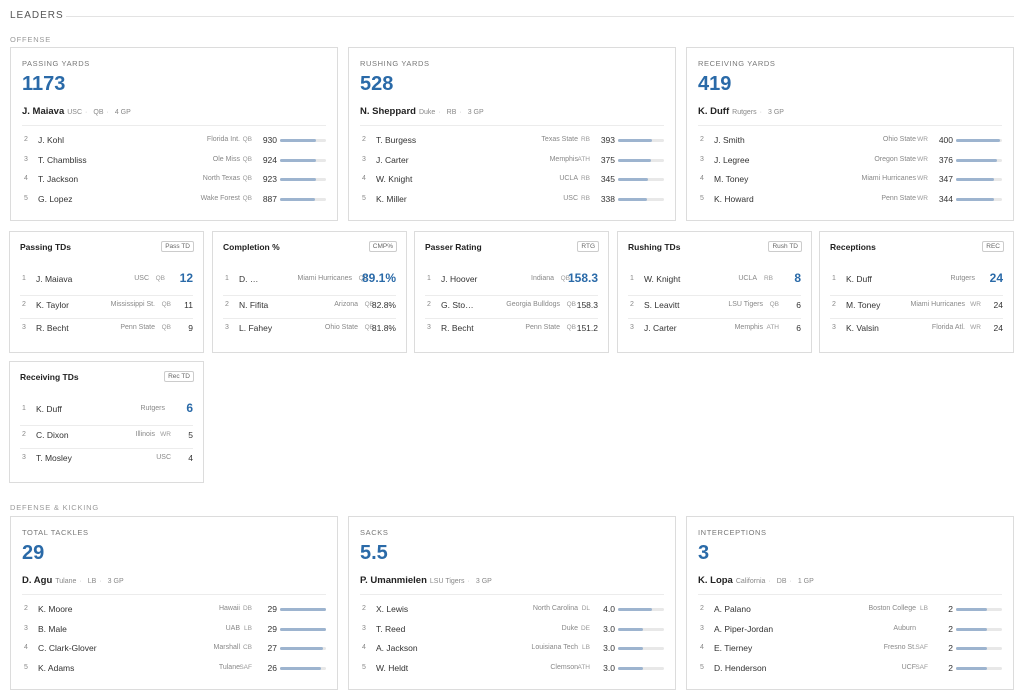 The width and height of the screenshot is (1024, 695). I want to click on row-player-name: K. Valsin, so click(862, 328).